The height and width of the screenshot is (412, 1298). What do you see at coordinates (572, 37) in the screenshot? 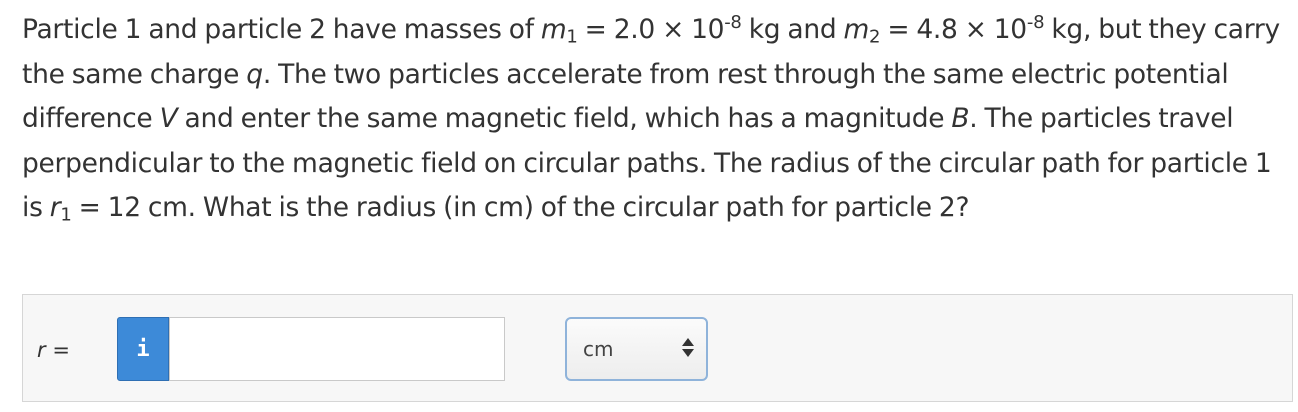
I see `mass-1-subscript: 1` at bounding box center [572, 37].